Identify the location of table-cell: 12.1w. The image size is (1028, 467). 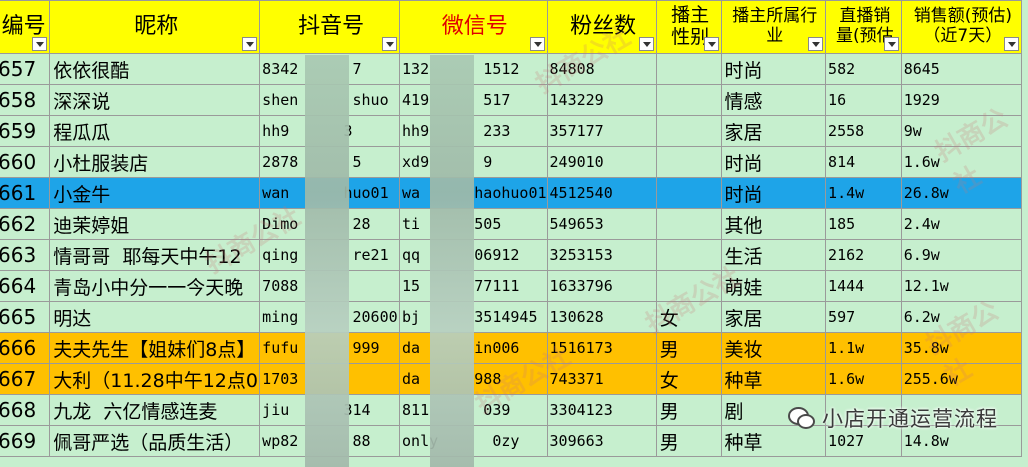
(961, 286).